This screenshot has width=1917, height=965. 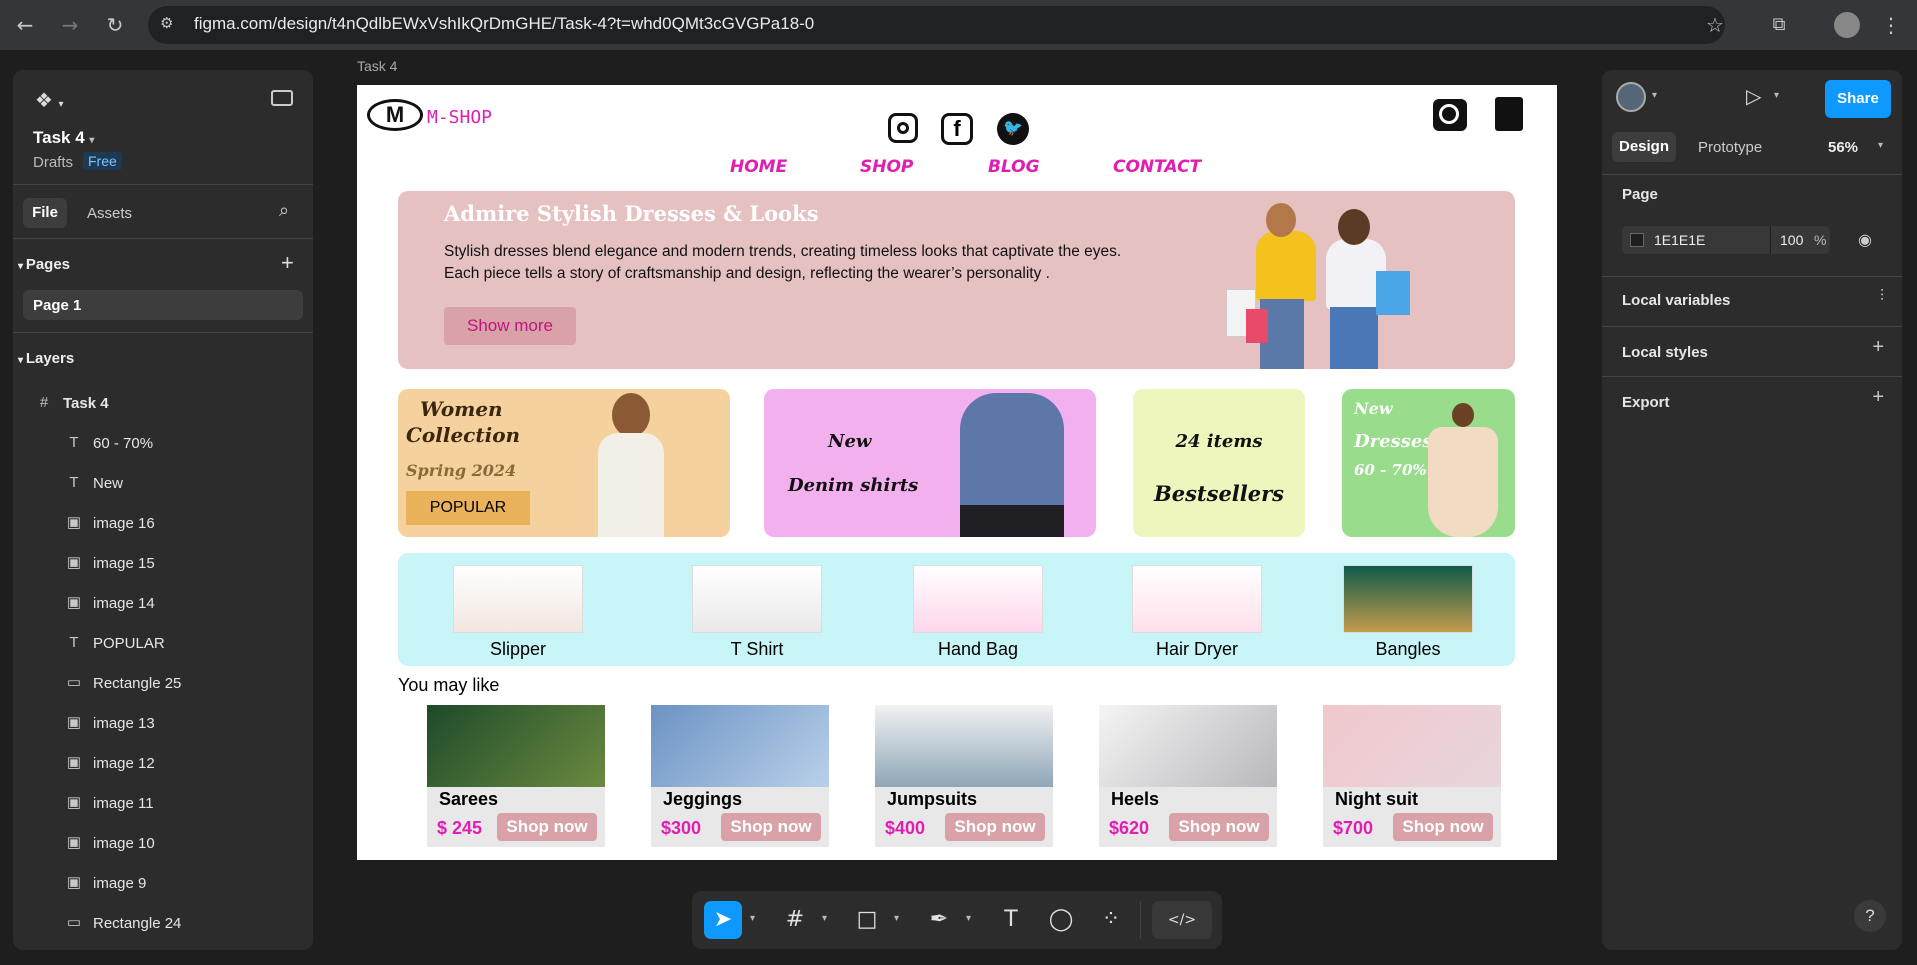 What do you see at coordinates (903, 128) in the screenshot?
I see `instagram-icon` at bounding box center [903, 128].